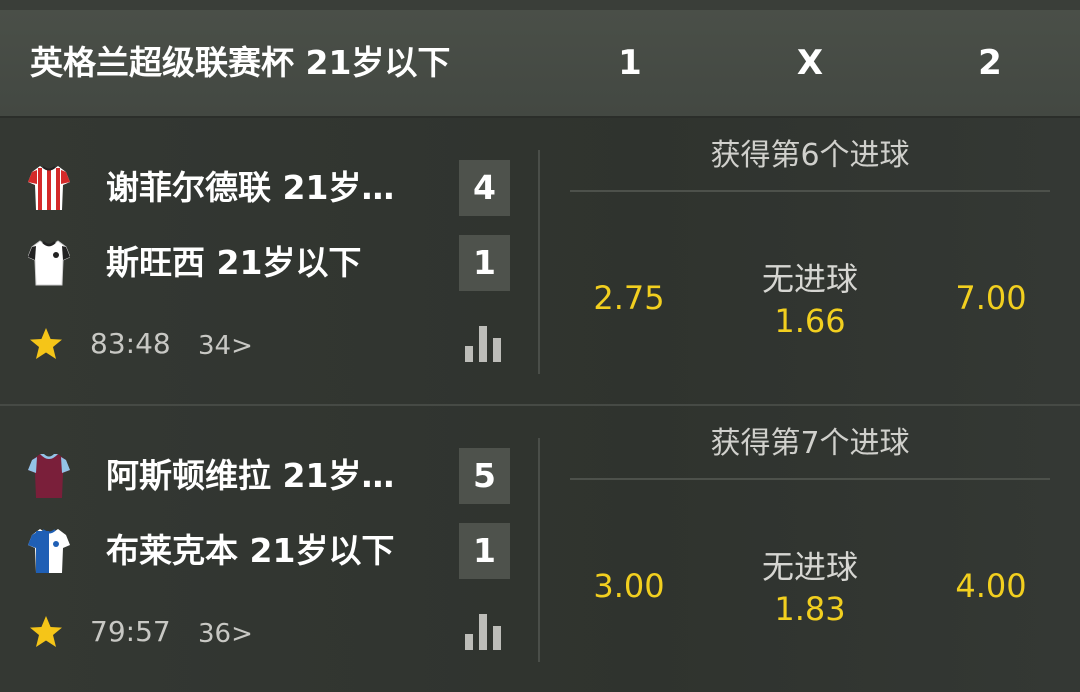 The width and height of the screenshot is (1080, 692). Describe the element at coordinates (250, 550) in the screenshot. I see `away-team-name: 布莱克本 21岁以下` at that location.